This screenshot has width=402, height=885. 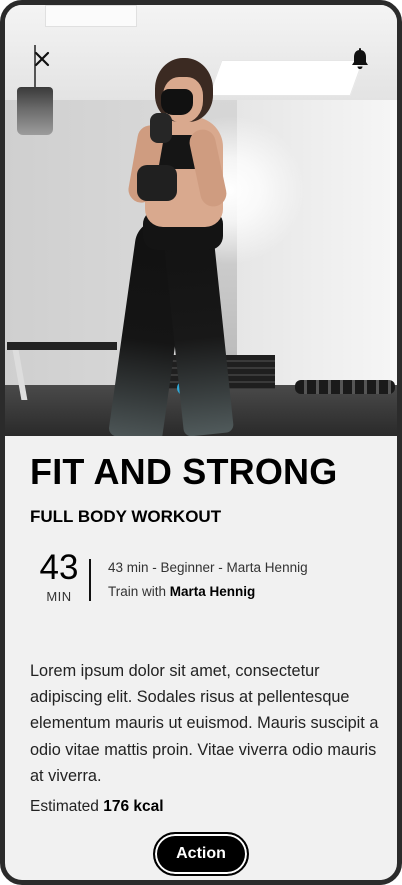 What do you see at coordinates (201, 854) in the screenshot?
I see `action-button: Action` at bounding box center [201, 854].